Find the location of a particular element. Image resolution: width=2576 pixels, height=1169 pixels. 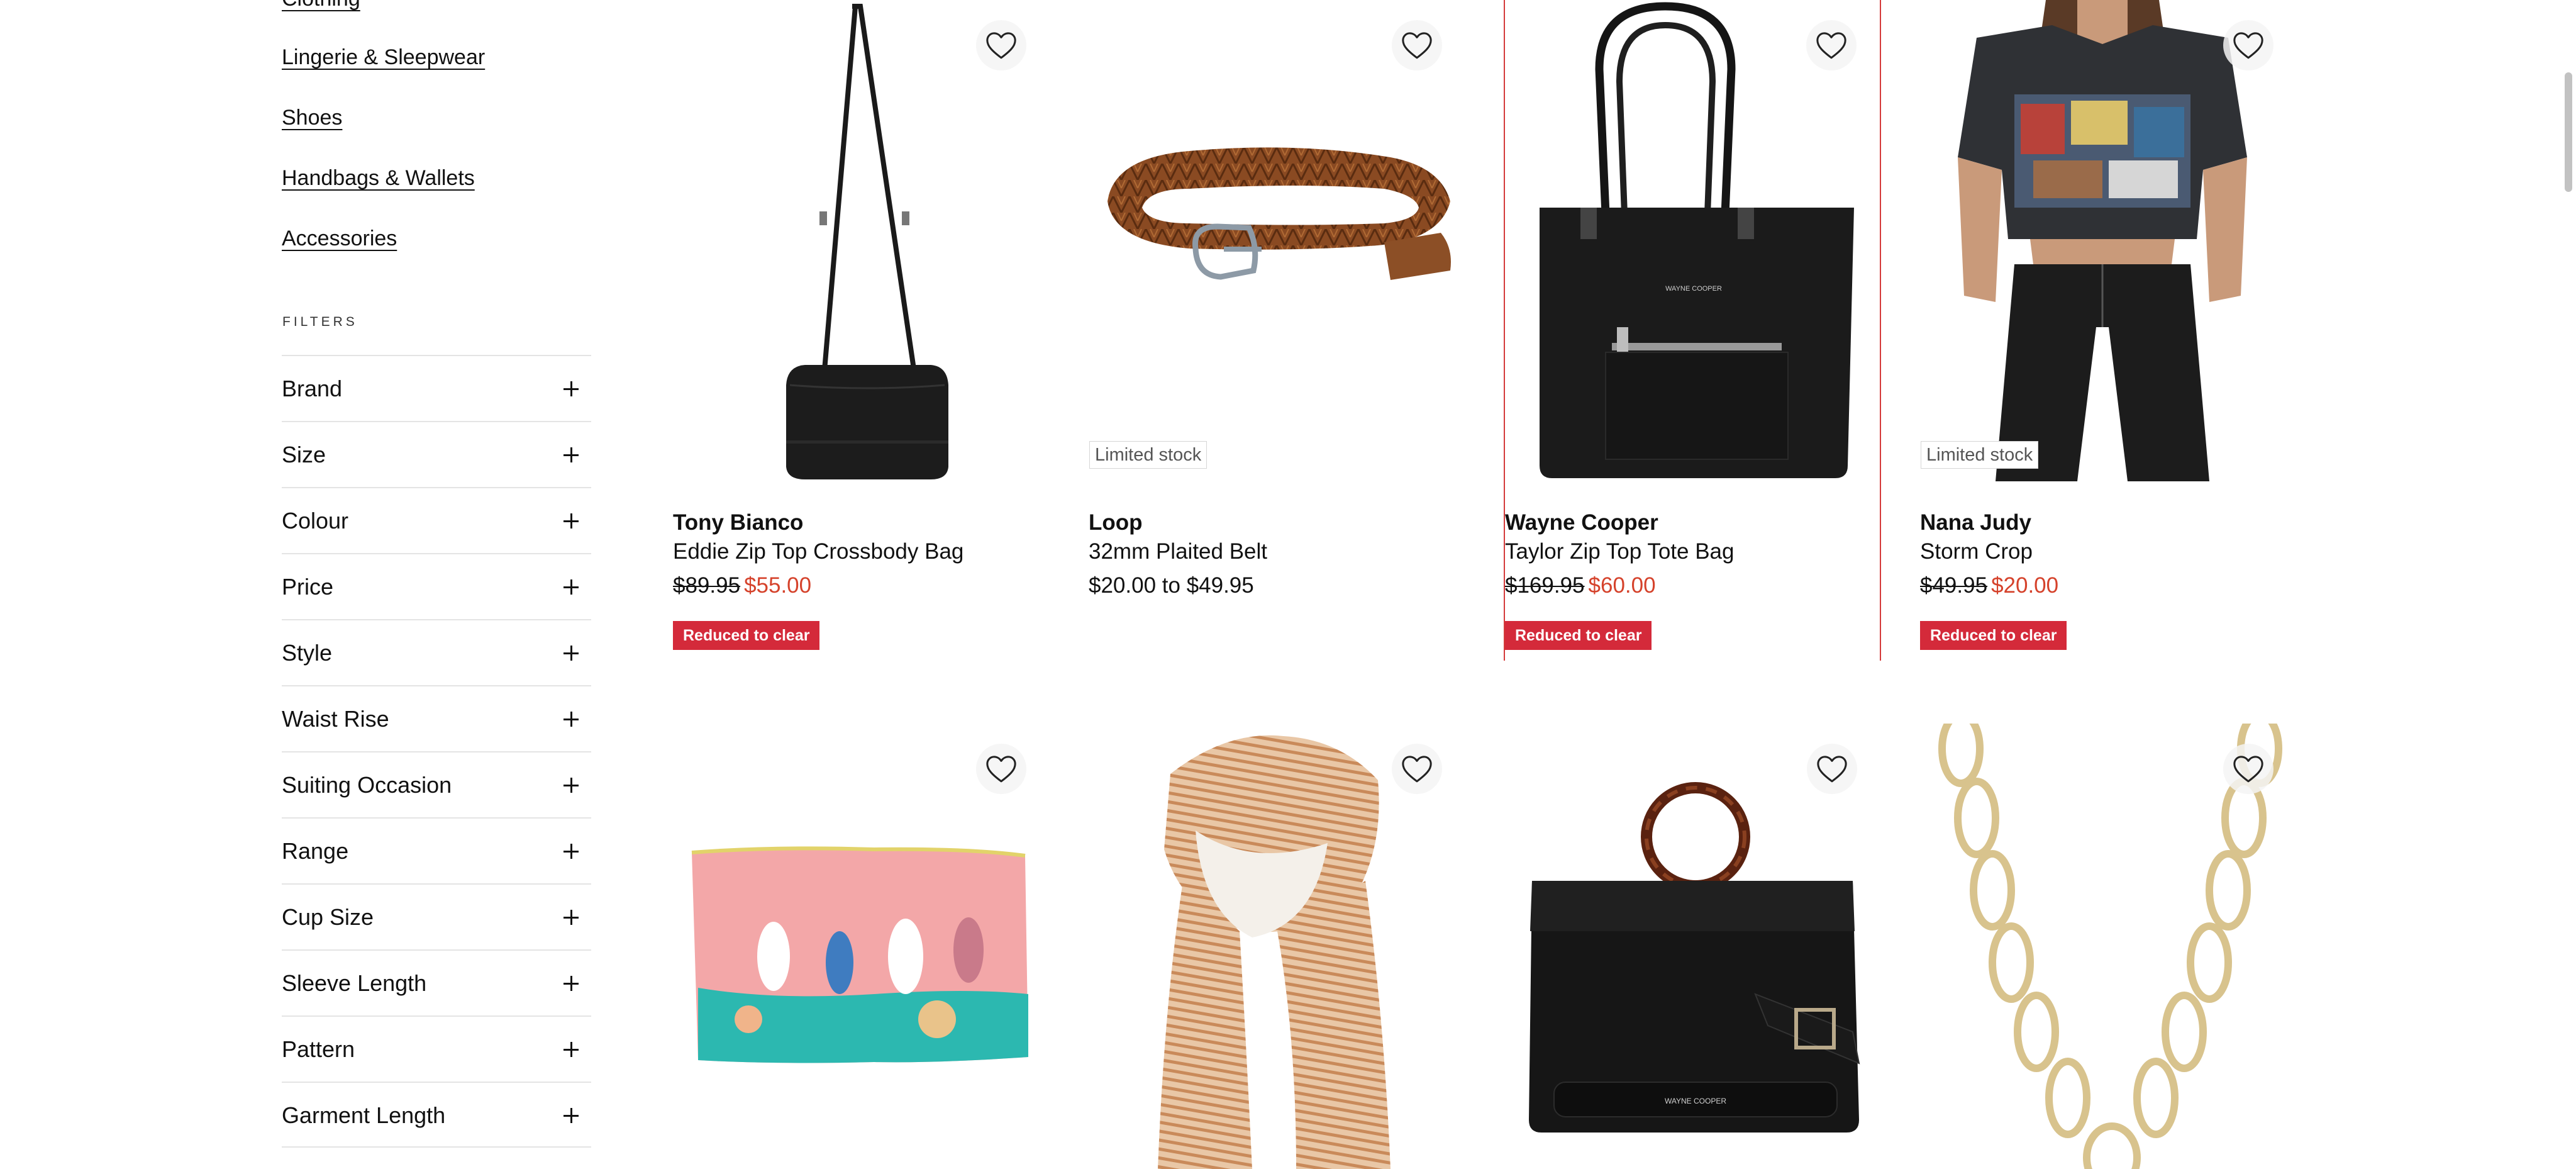

filter-label: Waist Rise is located at coordinates (335, 719).